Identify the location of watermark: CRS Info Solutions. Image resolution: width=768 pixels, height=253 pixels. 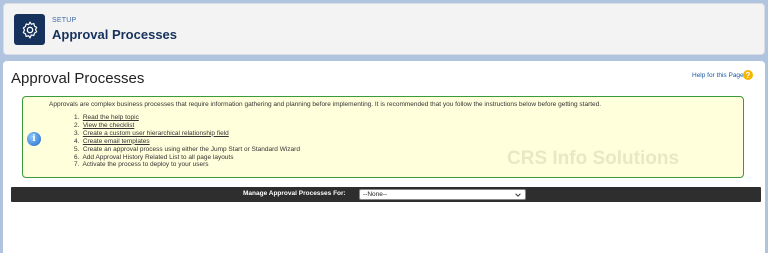
(593, 158).